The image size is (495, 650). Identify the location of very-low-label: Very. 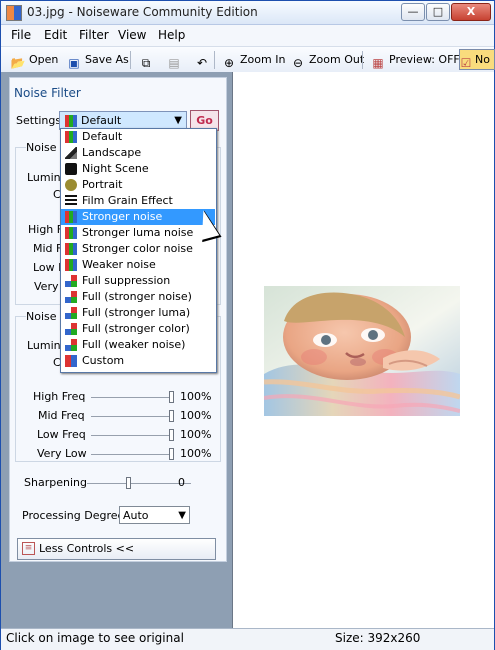
(46, 286).